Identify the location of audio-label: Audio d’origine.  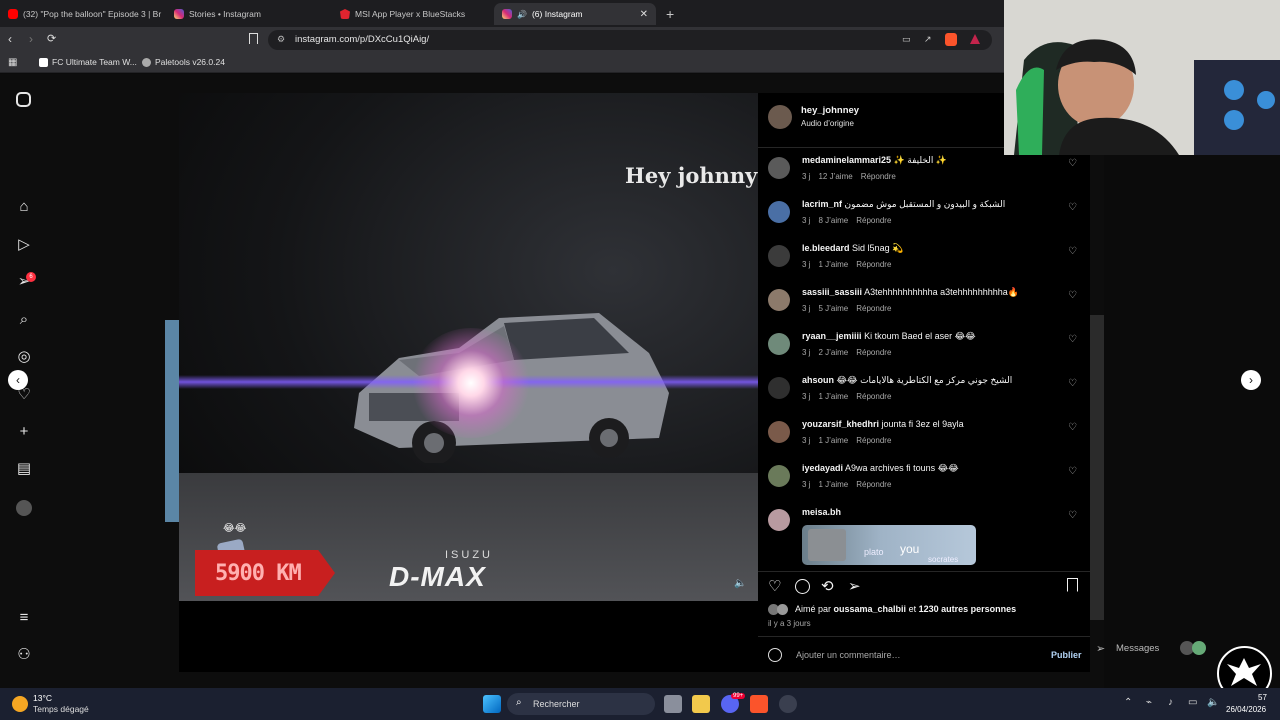
(827, 123).